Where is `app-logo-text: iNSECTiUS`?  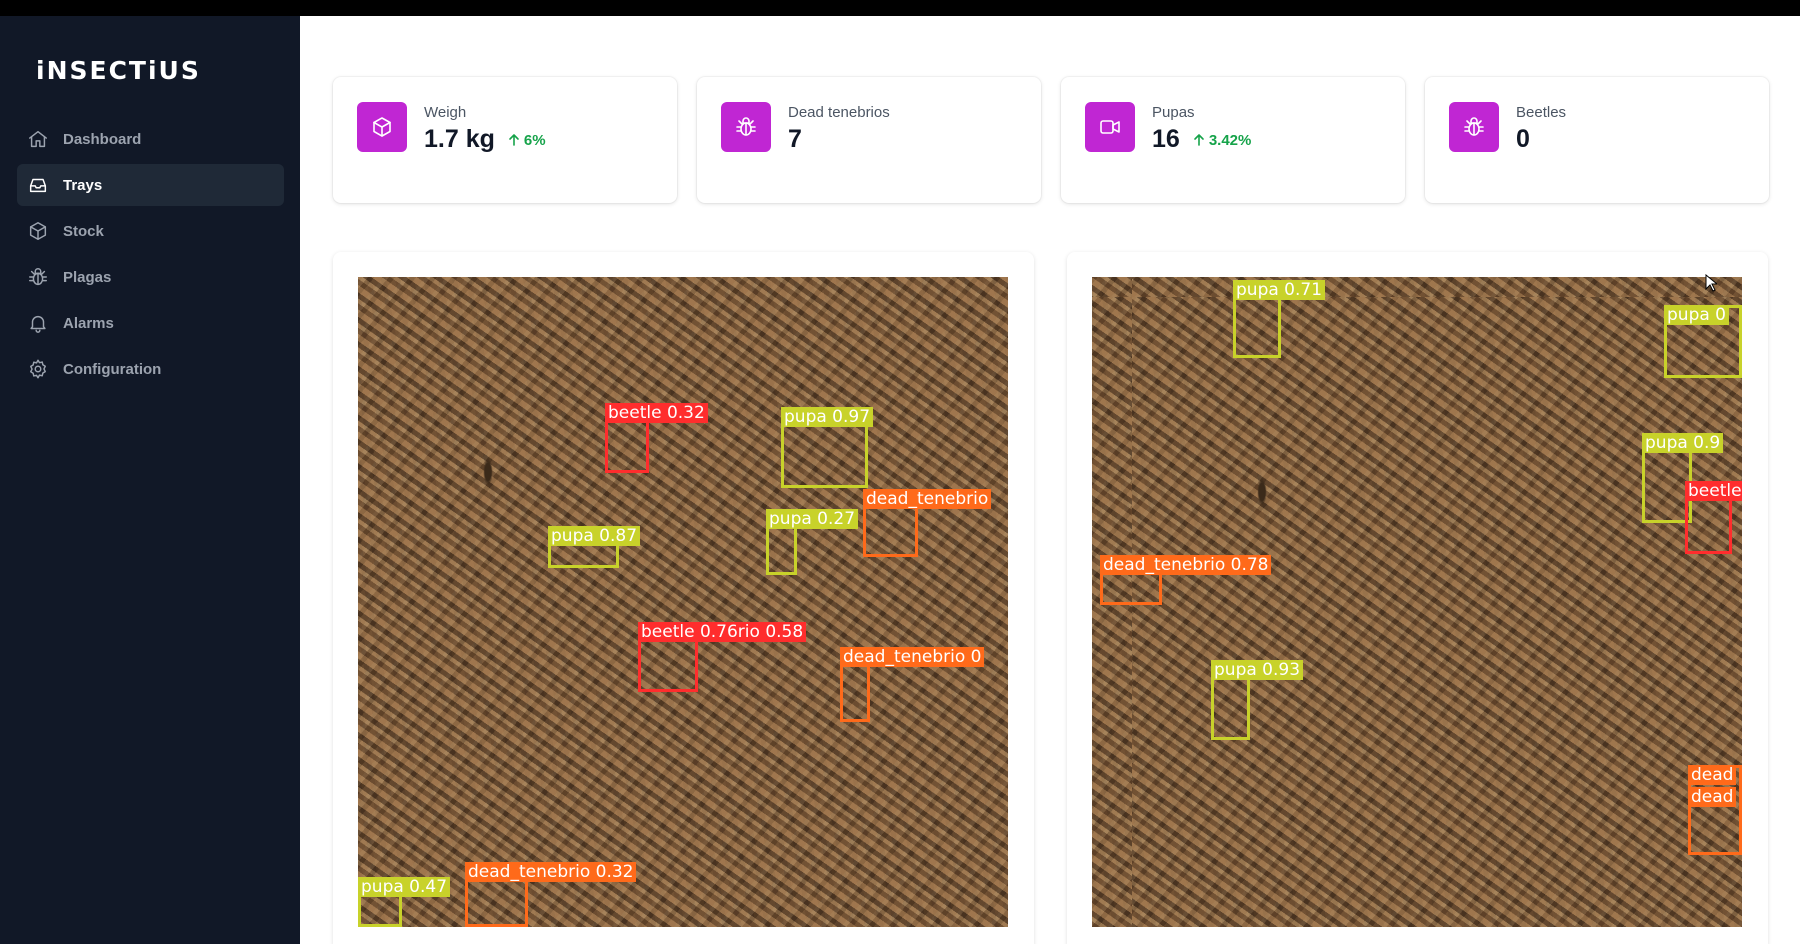
app-logo-text: iNSECTiUS is located at coordinates (118, 70).